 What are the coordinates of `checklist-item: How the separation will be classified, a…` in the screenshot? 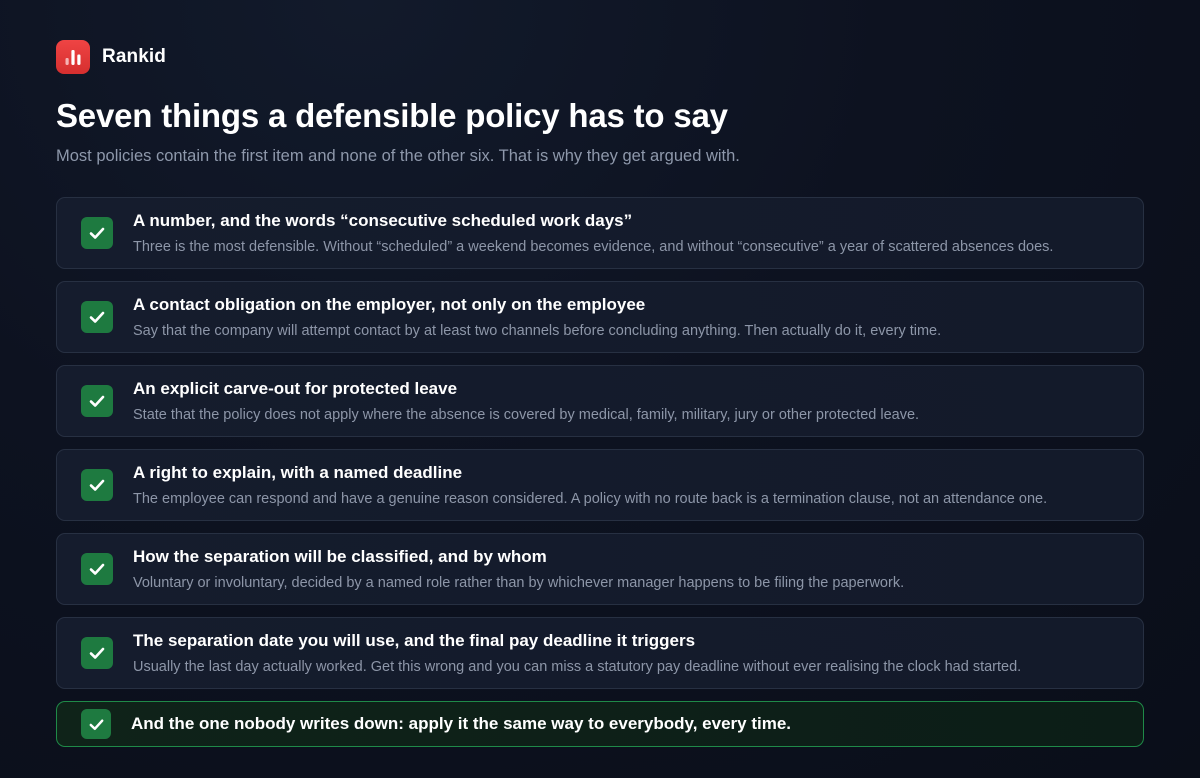 It's located at (600, 569).